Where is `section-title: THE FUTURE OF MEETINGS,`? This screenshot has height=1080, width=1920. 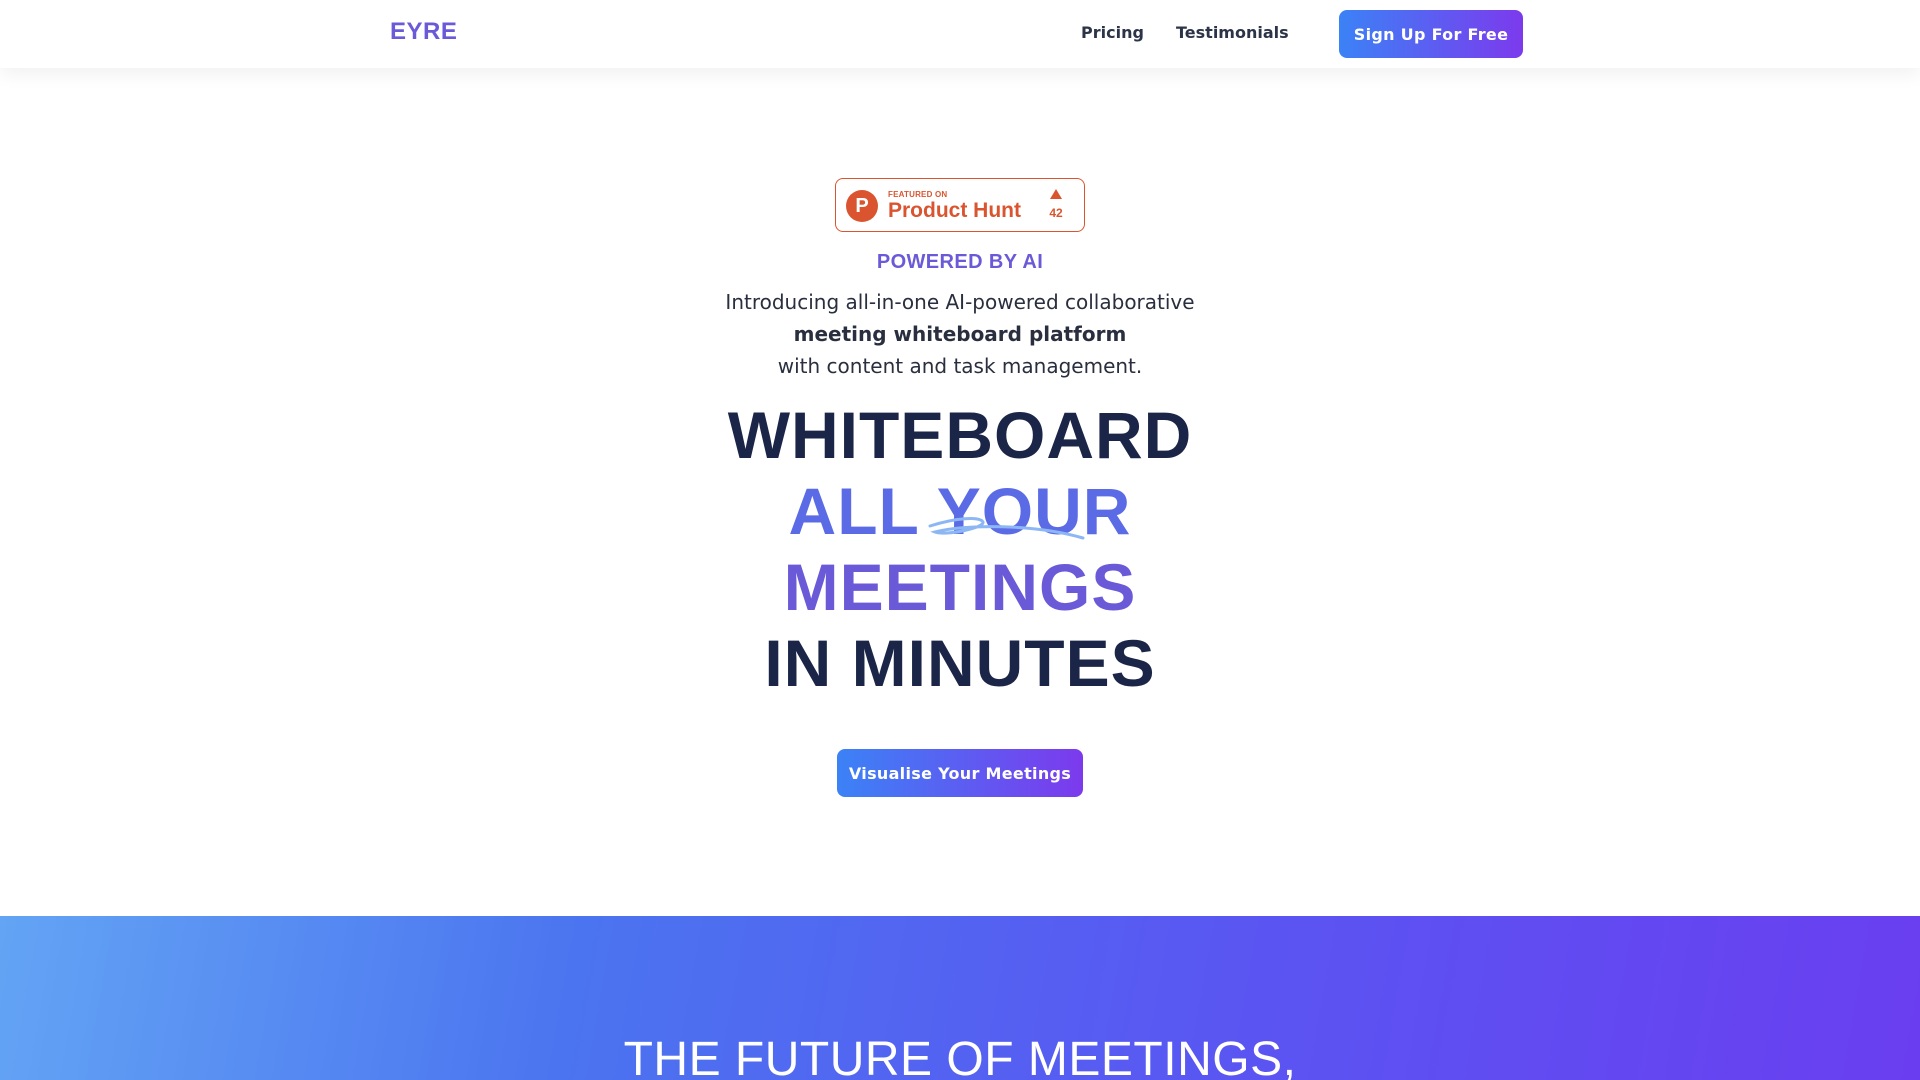 section-title: THE FUTURE OF MEETINGS, is located at coordinates (960, 1056).